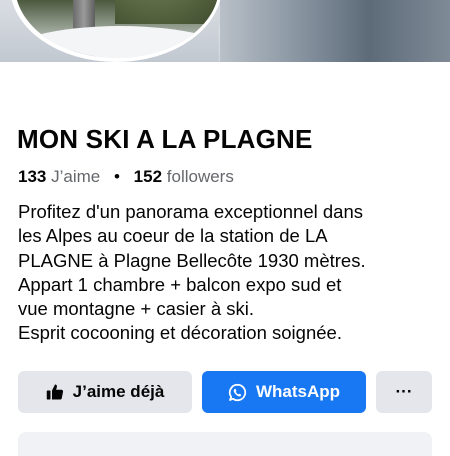 The image size is (450, 456). Describe the element at coordinates (192, 260) in the screenshot. I see `bio-line: PLAGNE à Plagne Bellecôte 1930 mètres.` at that location.